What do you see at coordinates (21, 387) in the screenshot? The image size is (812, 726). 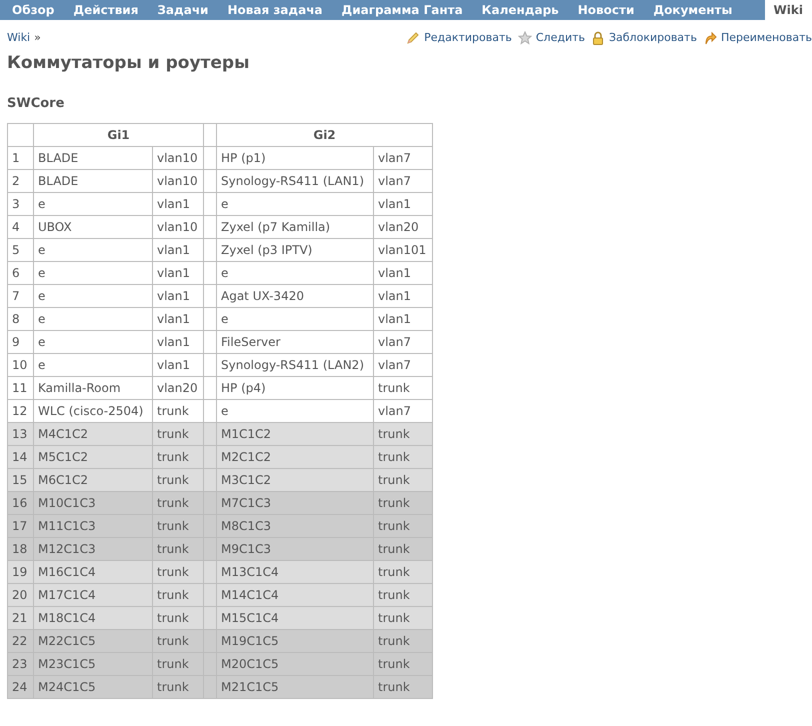 I see `row-number: 11` at bounding box center [21, 387].